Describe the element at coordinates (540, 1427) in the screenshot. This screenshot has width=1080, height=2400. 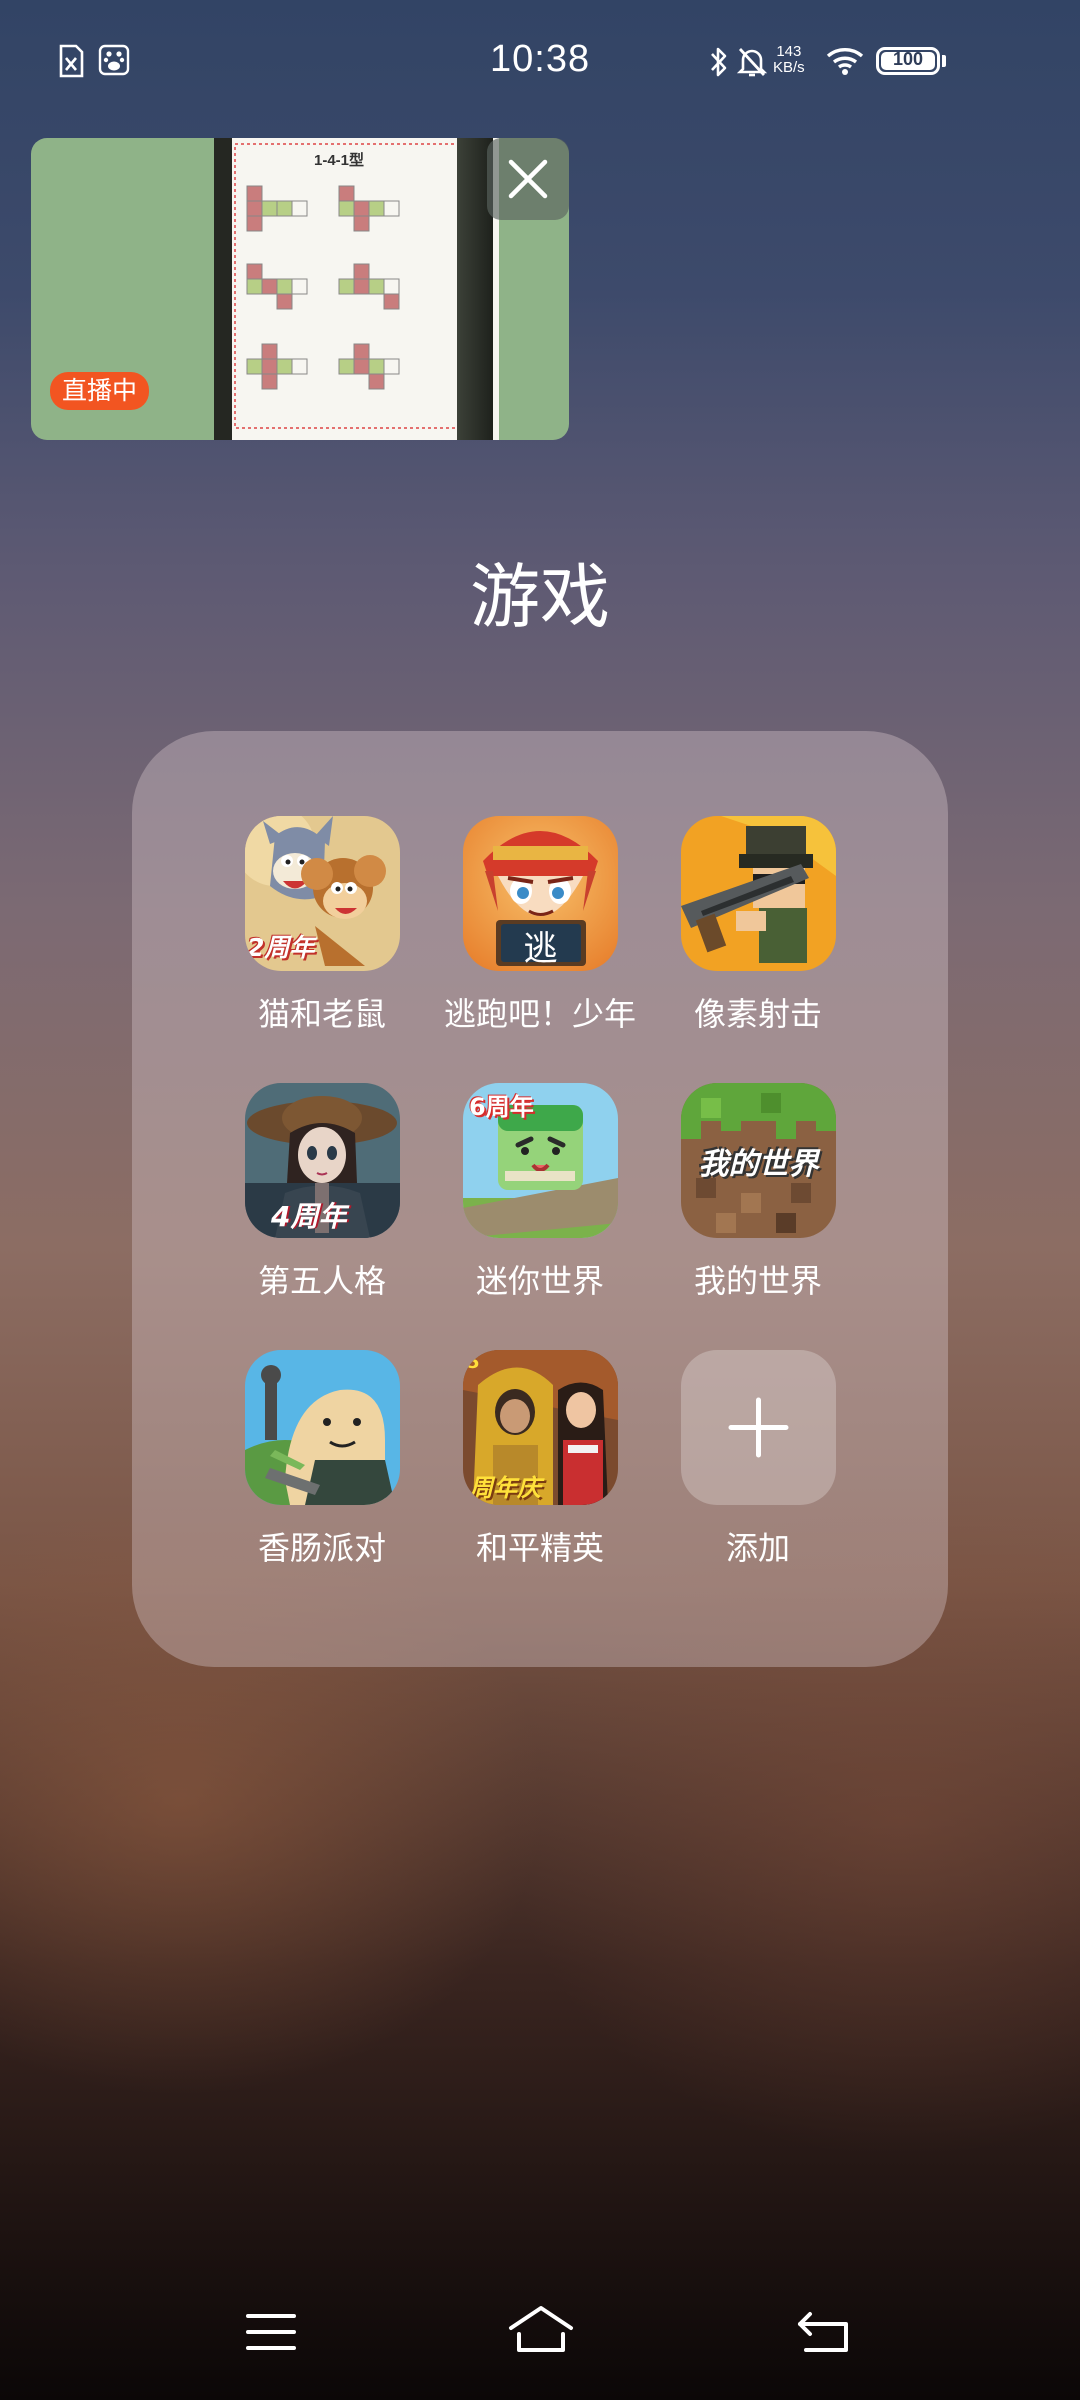
I see `peace-elite-icon: 5 周年庆` at that location.